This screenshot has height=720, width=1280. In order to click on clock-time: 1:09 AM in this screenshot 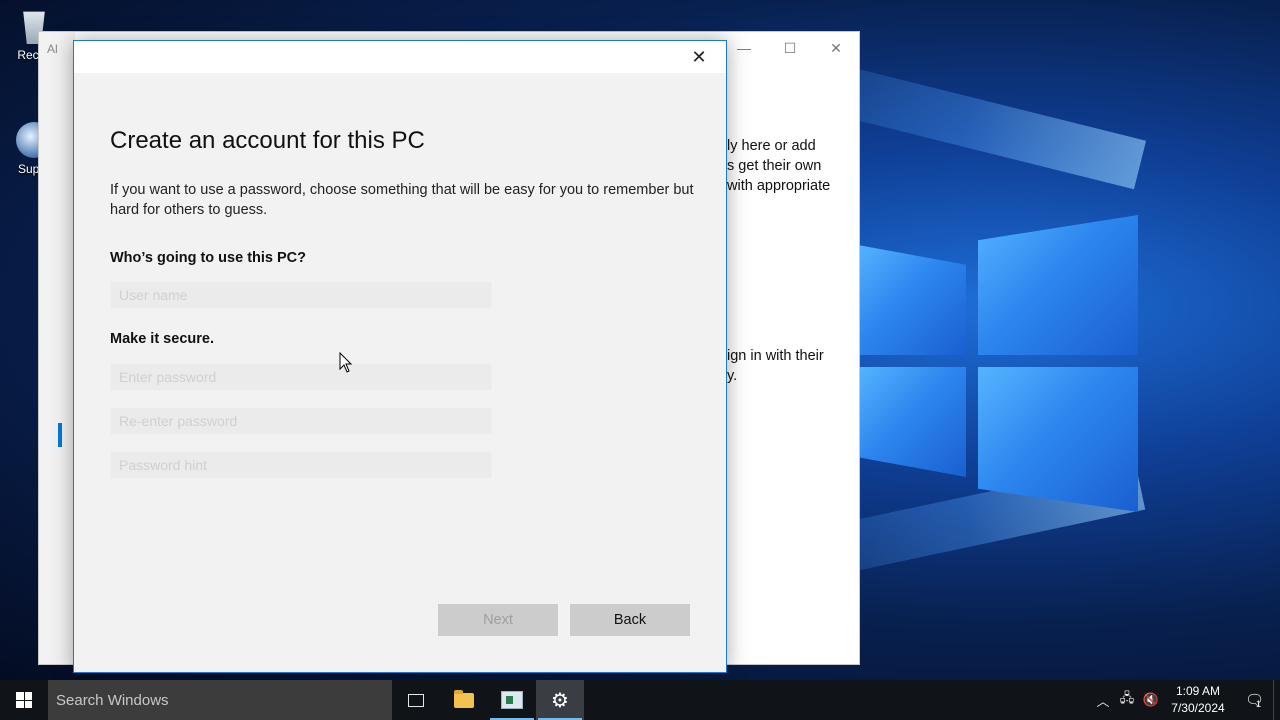, I will do `click(1198, 691)`.